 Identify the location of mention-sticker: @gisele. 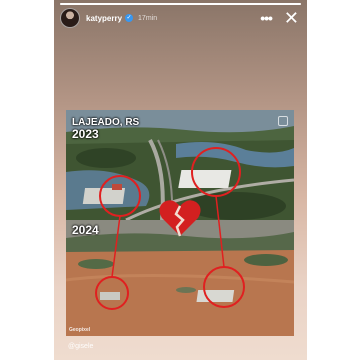
(80, 346).